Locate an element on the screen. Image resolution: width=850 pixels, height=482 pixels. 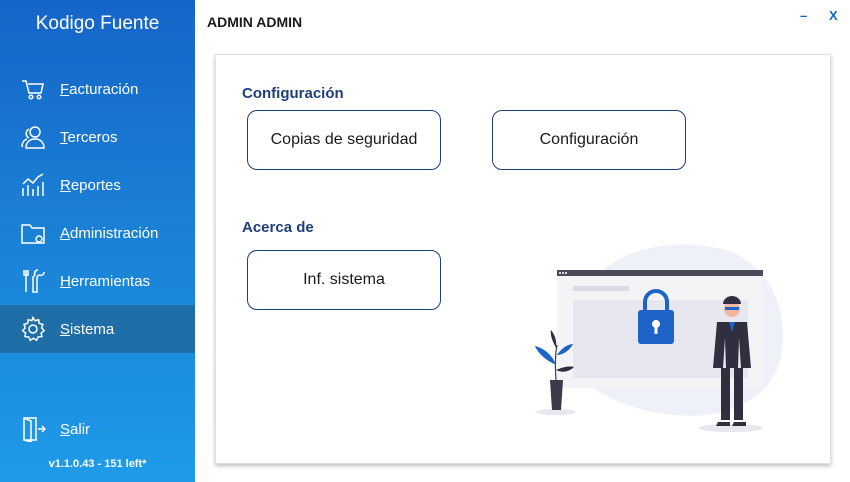
sidebar-item-label: Facturación is located at coordinates (99, 89).